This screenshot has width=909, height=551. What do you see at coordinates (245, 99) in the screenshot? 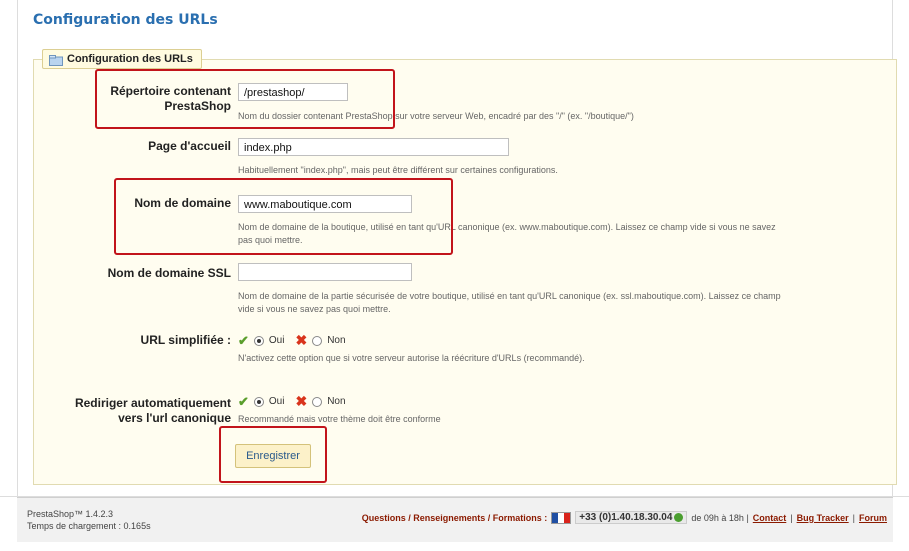
I see `highlight-box-base-dir` at bounding box center [245, 99].